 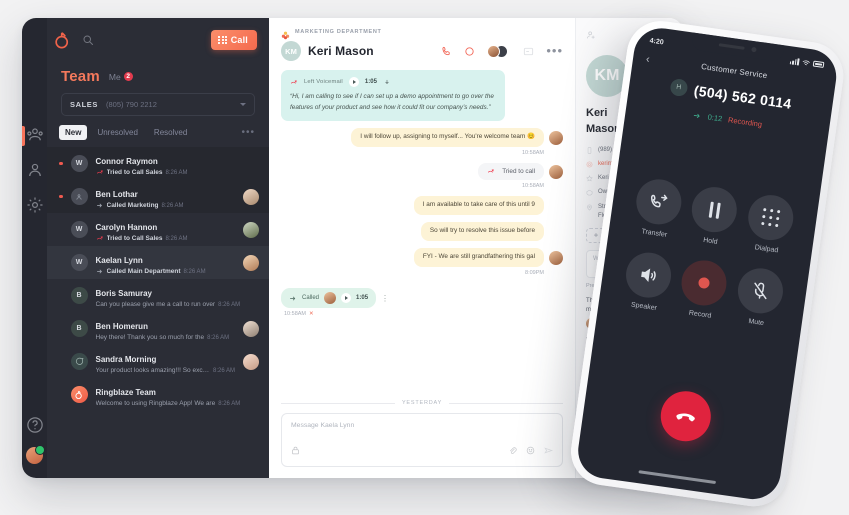 I want to click on me-badge: 2, so click(x=128, y=76).